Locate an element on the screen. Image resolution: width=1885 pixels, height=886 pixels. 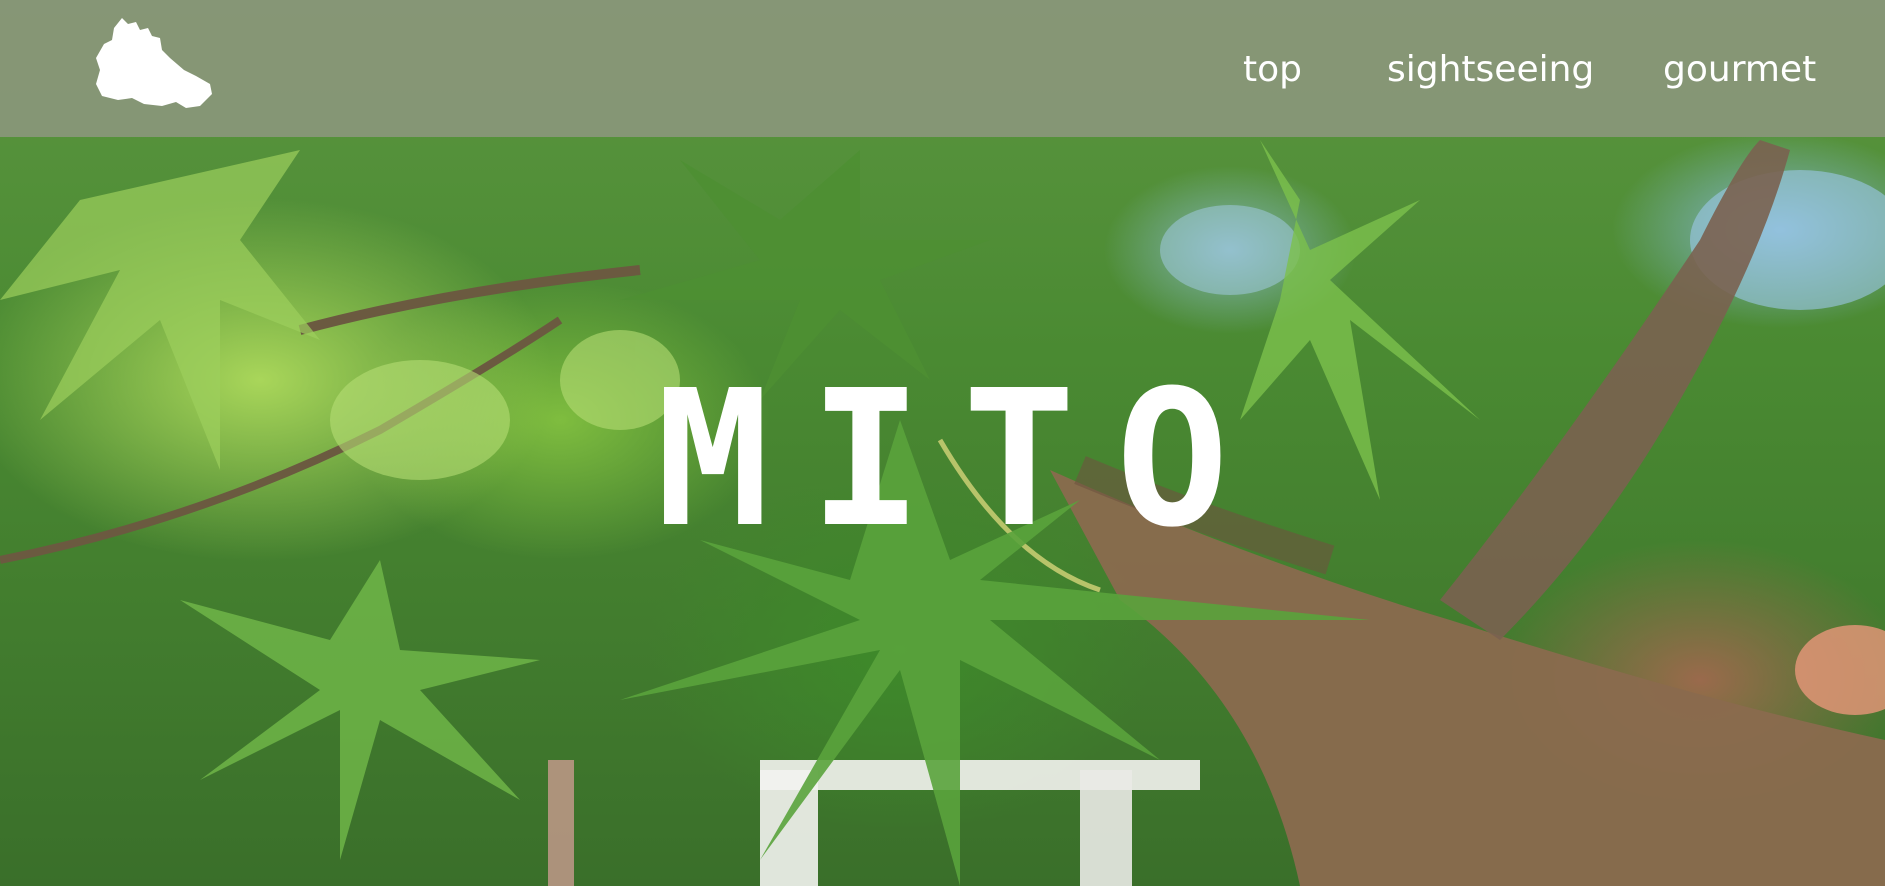
nav-link-top: top is located at coordinates (1272, 70).